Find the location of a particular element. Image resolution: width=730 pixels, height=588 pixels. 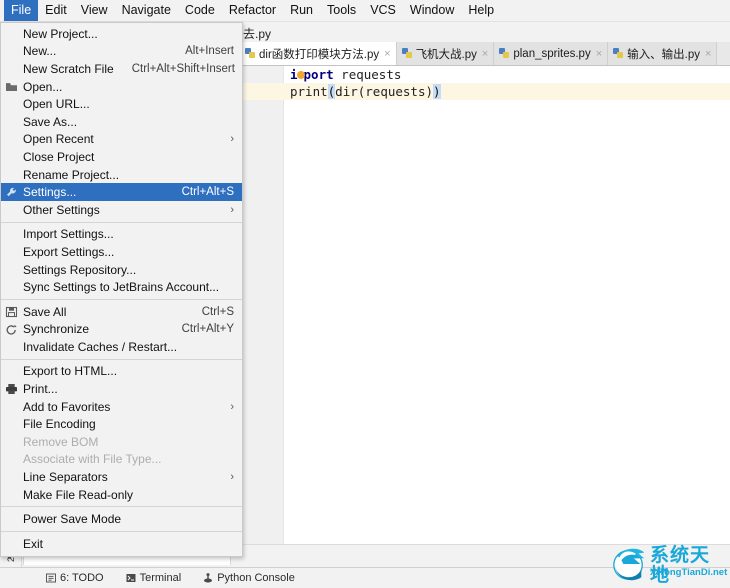

editor-gutter is located at coordinates (262, 305).